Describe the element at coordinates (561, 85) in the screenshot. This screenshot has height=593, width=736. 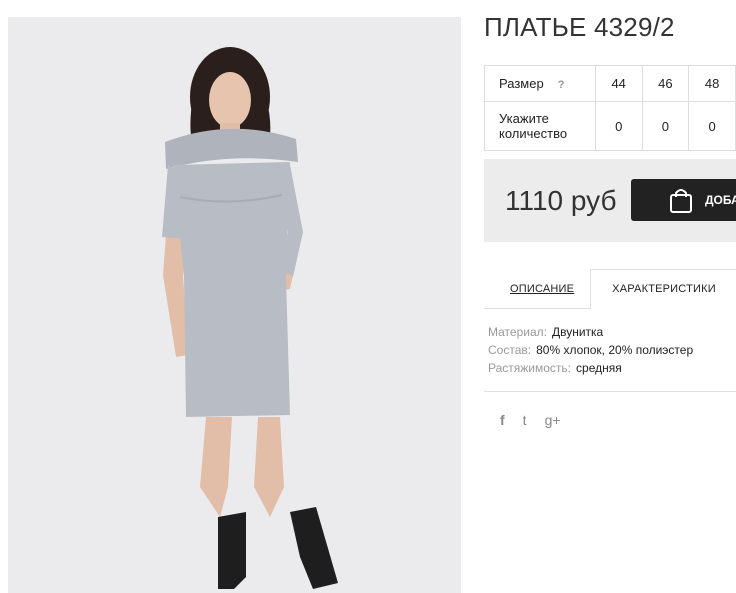
I see `size-help-icon: ?` at that location.